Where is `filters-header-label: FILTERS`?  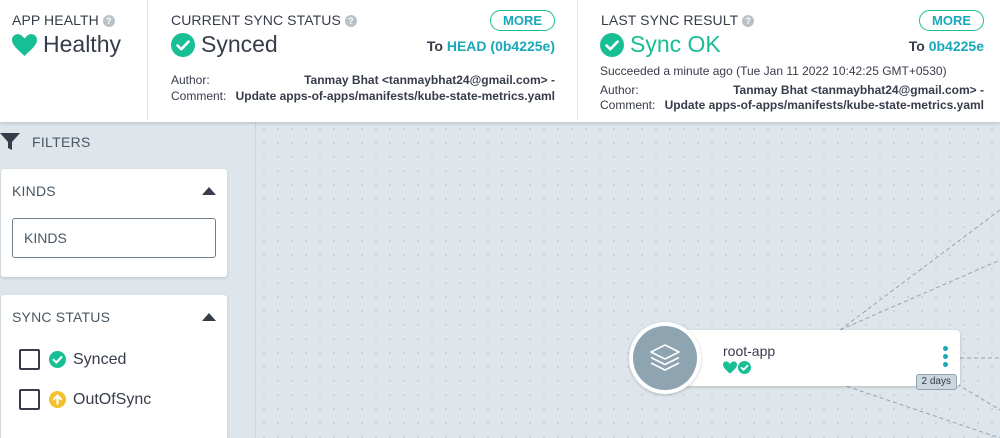
filters-header-label: FILTERS is located at coordinates (61, 142).